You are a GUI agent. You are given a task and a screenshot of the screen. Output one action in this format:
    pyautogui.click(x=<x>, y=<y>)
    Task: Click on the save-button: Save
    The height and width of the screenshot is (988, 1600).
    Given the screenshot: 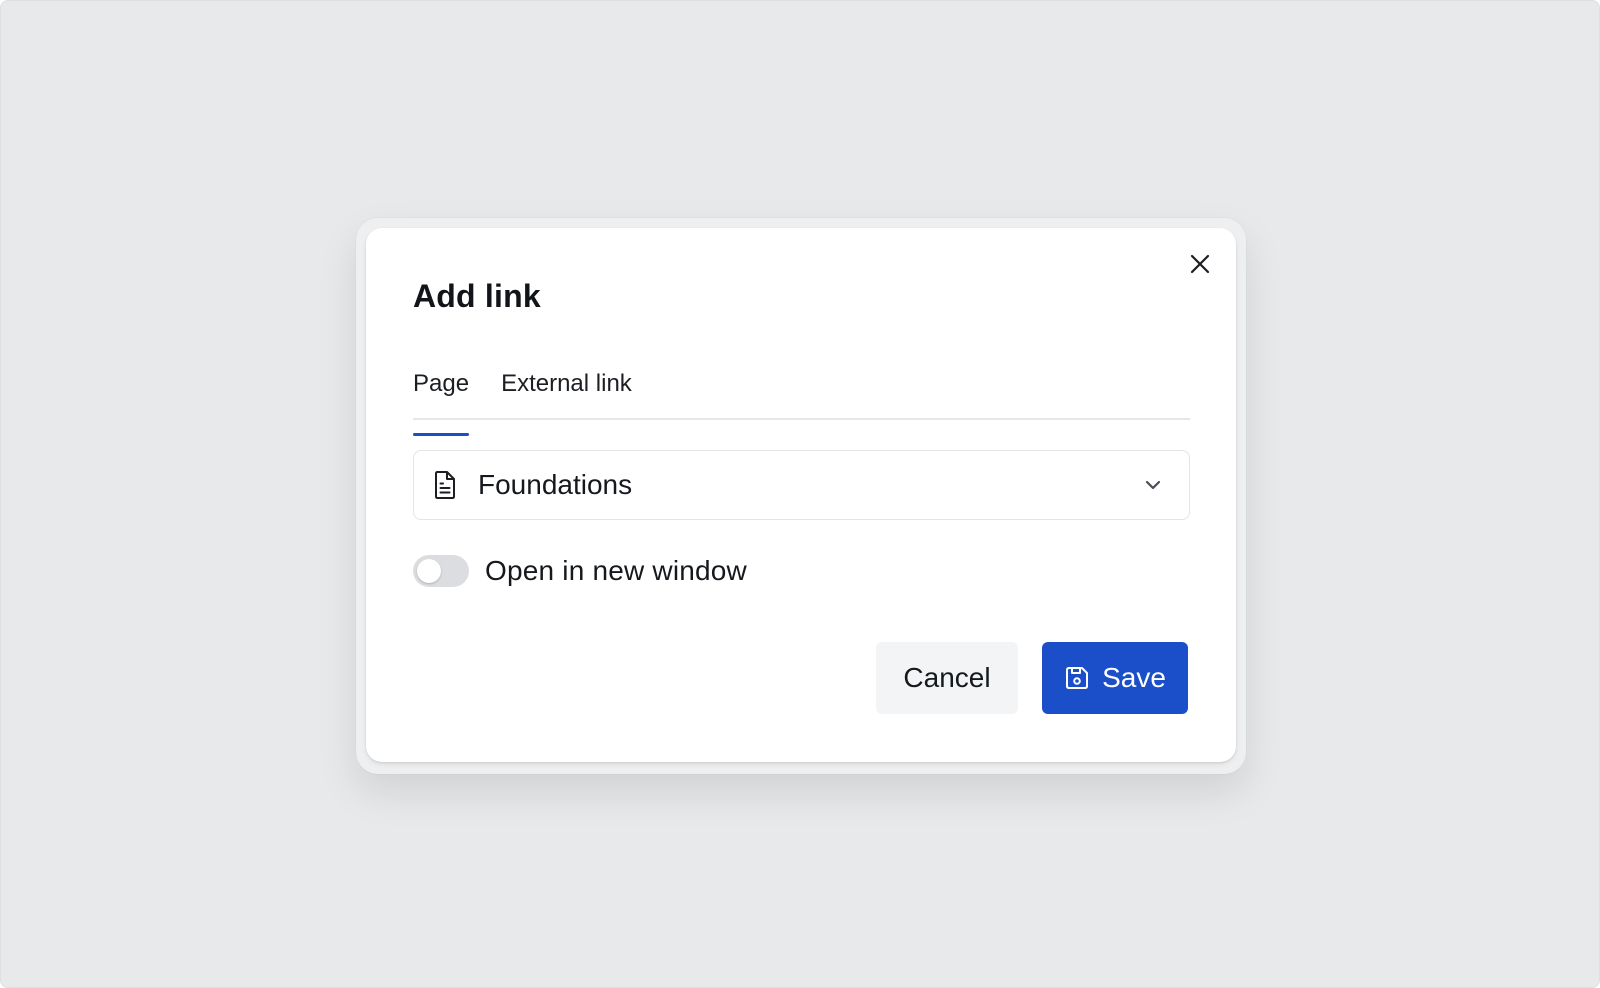 What is the action you would take?
    pyautogui.click(x=1115, y=678)
    